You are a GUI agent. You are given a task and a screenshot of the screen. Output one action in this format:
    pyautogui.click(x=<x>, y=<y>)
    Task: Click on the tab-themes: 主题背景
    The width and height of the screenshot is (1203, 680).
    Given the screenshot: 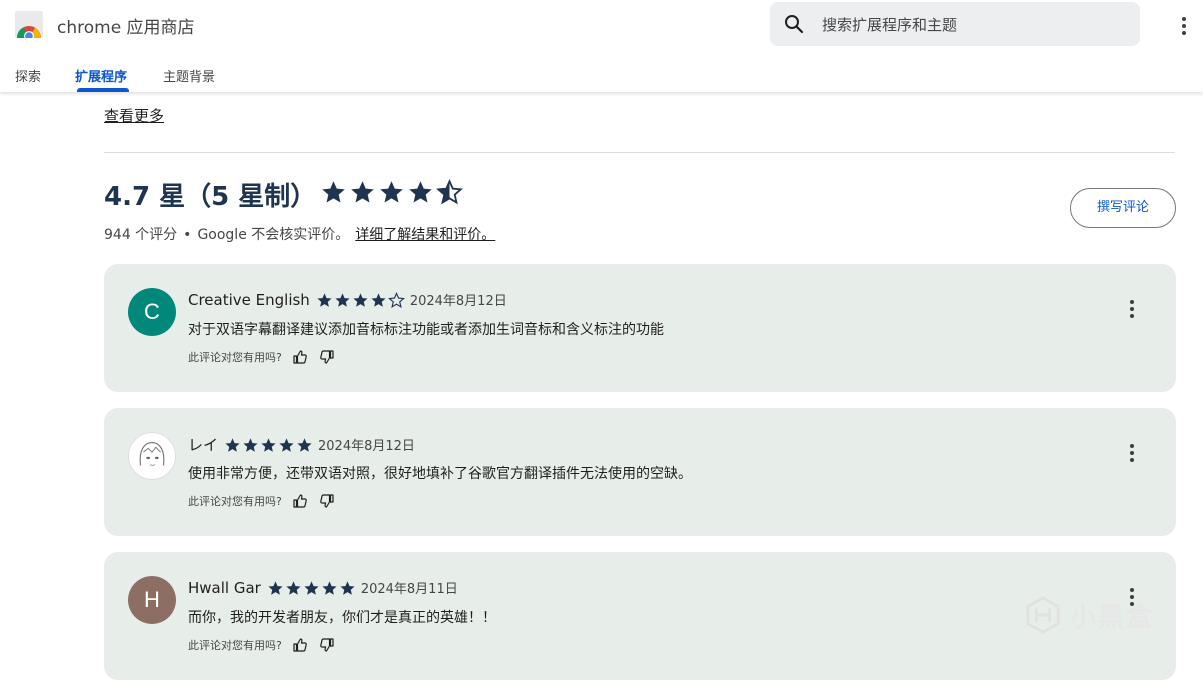 What is the action you would take?
    pyautogui.click(x=189, y=75)
    